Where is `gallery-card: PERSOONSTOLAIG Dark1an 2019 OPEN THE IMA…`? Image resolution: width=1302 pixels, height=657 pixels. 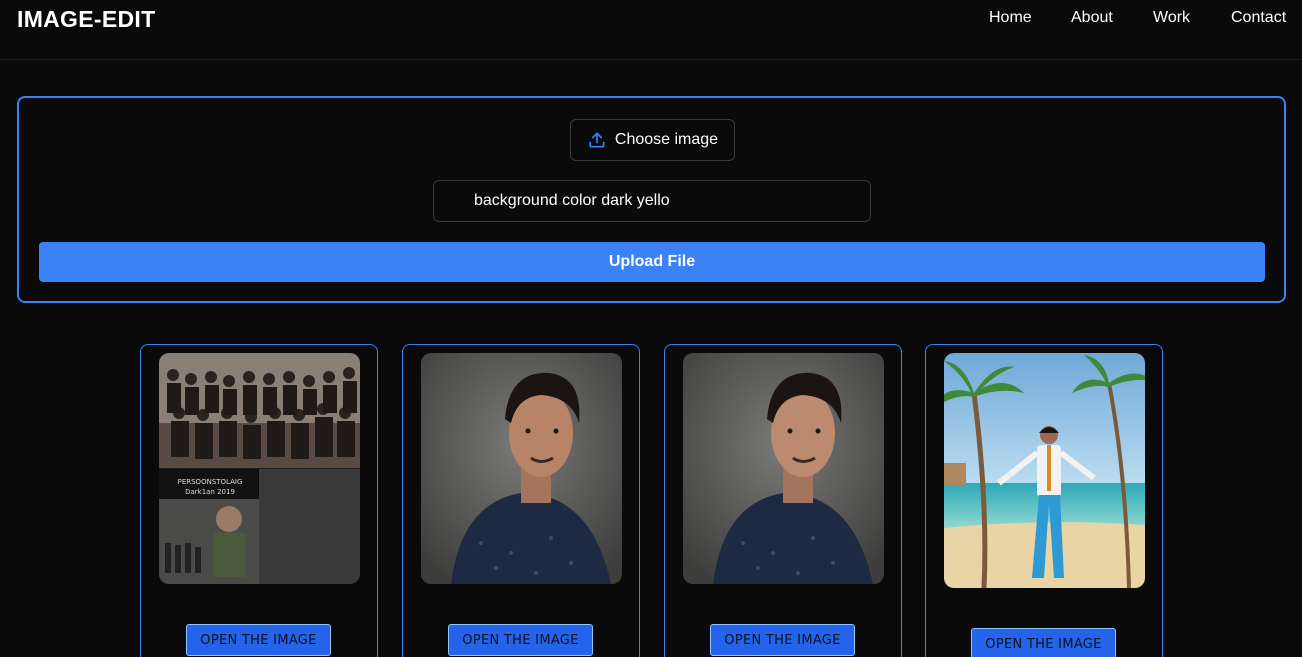 gallery-card: PERSOONSTOLAIG Dark1an 2019 OPEN THE IMA… is located at coordinates (259, 500).